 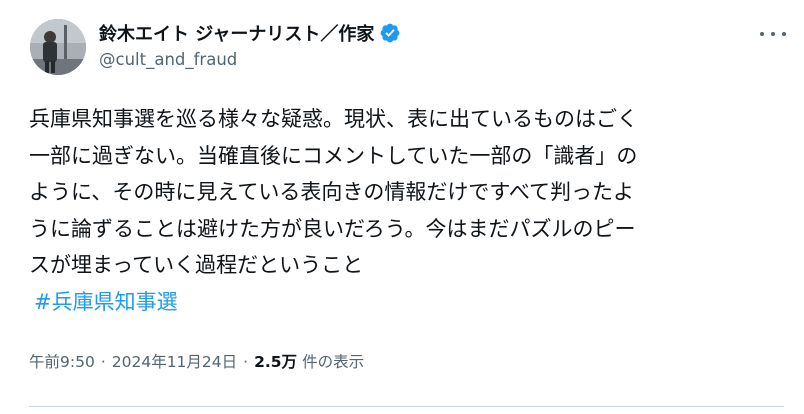 I want to click on tweet-date: 2024年11月24日, so click(x=174, y=361).